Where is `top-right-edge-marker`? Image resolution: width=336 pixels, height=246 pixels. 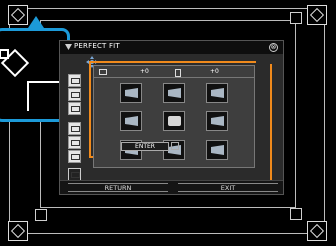
top-right-edge-marker is located at coordinates (296, 18).